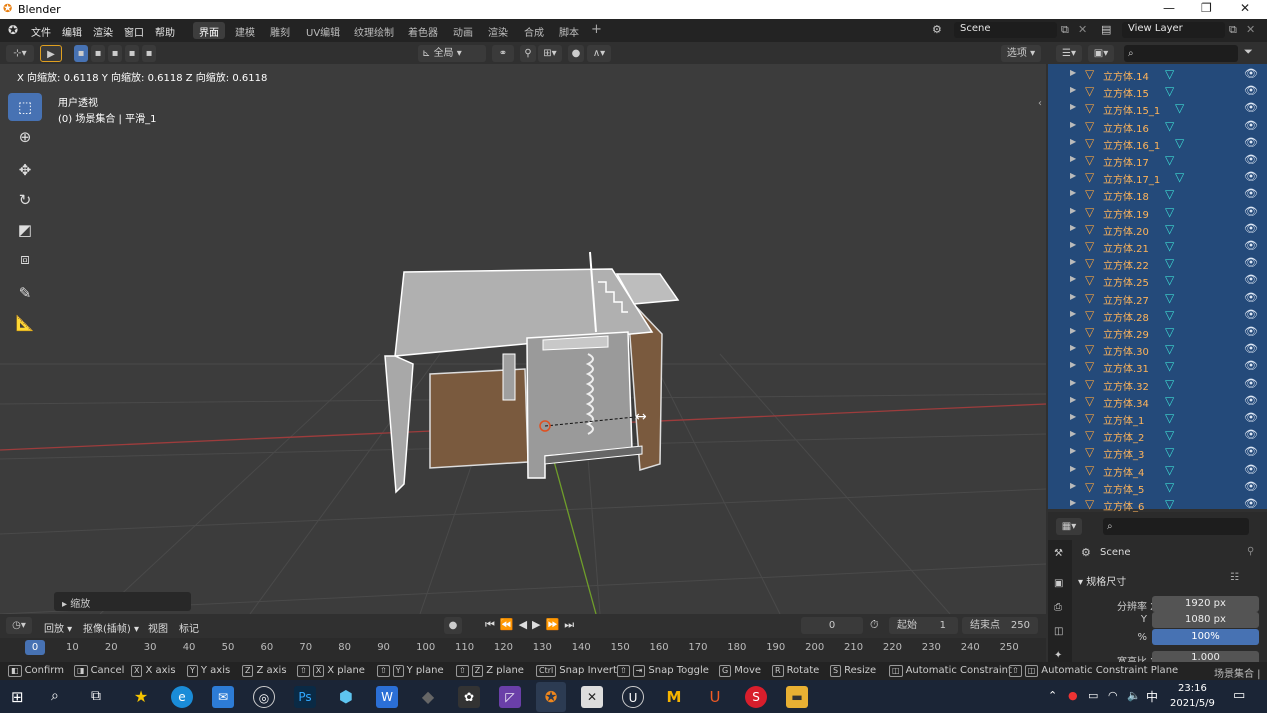  Describe the element at coordinates (189, 627) in the screenshot. I see `marker-menu: 标记` at that location.